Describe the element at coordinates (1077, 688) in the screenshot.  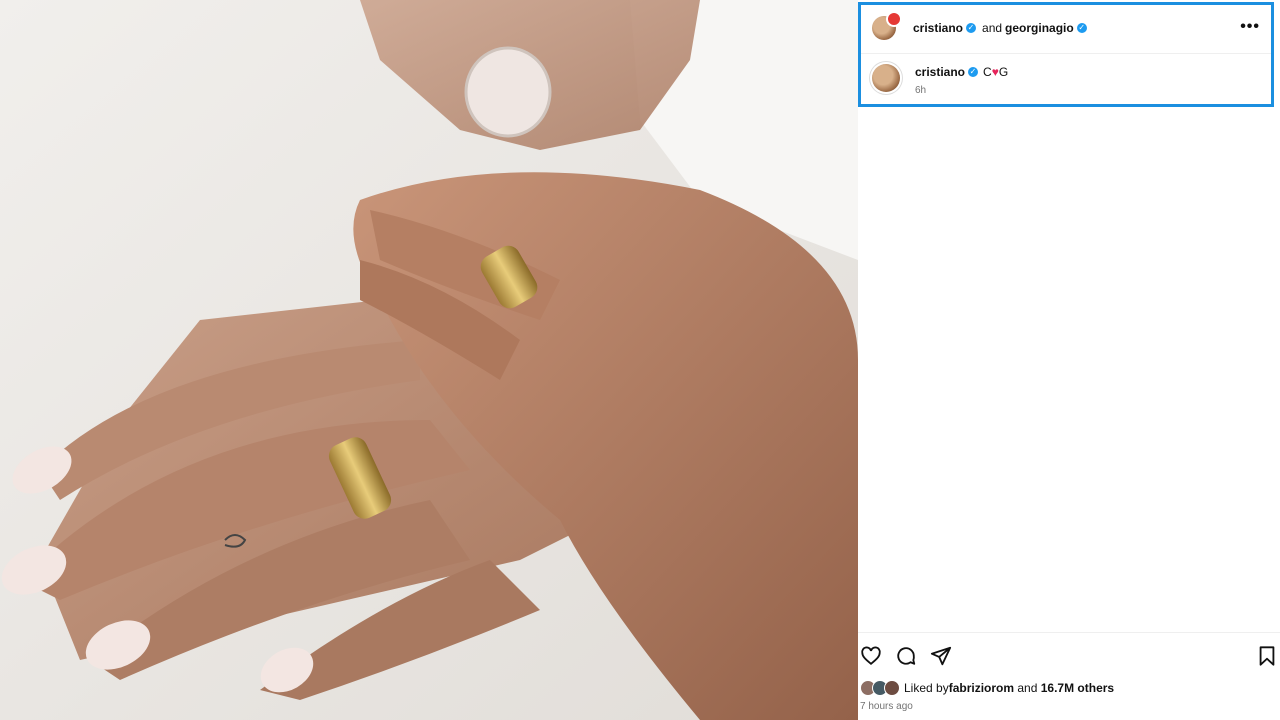
I see `likes-count-link: 16.7M others` at that location.